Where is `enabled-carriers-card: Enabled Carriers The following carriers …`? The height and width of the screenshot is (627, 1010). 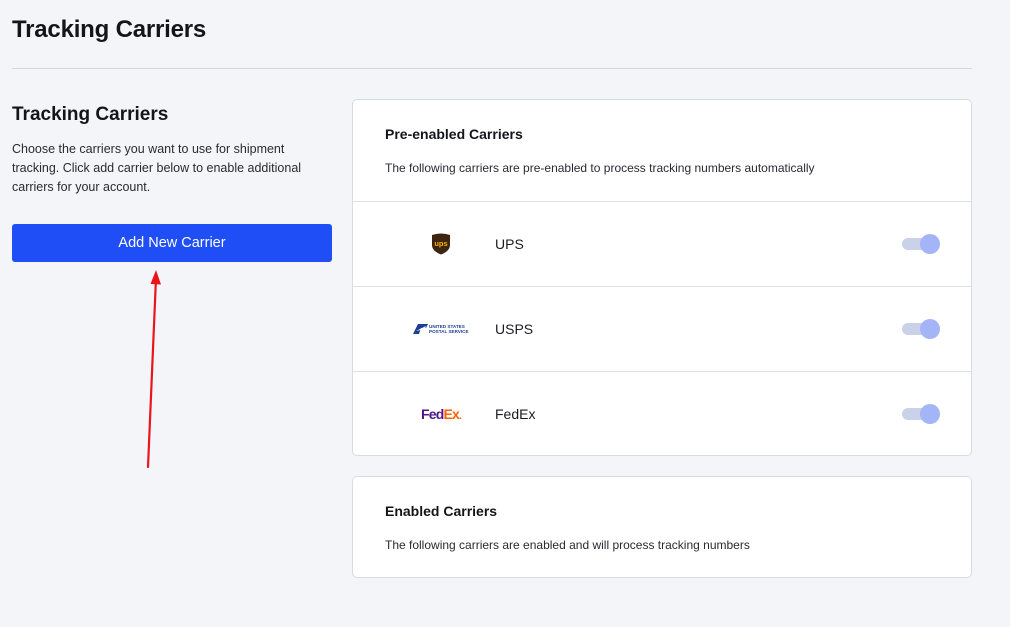 enabled-carriers-card: Enabled Carriers The following carriers … is located at coordinates (662, 527).